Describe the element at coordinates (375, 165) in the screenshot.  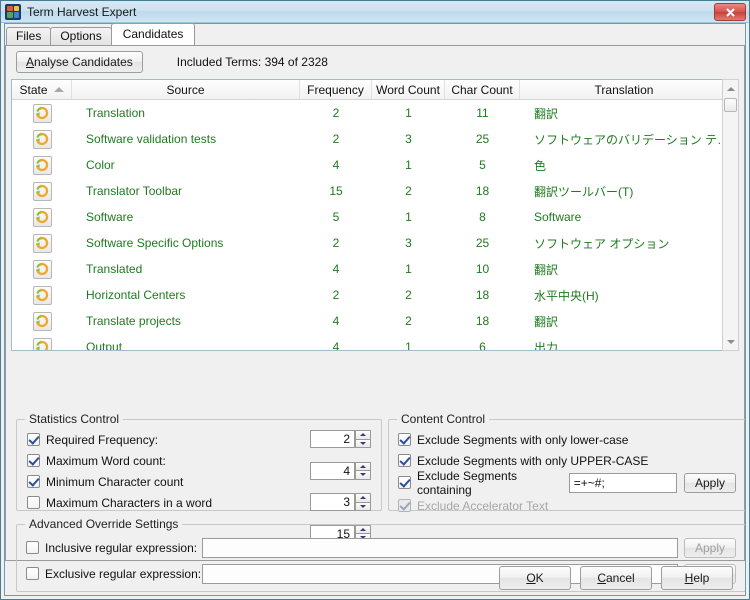
I see `table-row: Color 4 1 5 色` at that location.